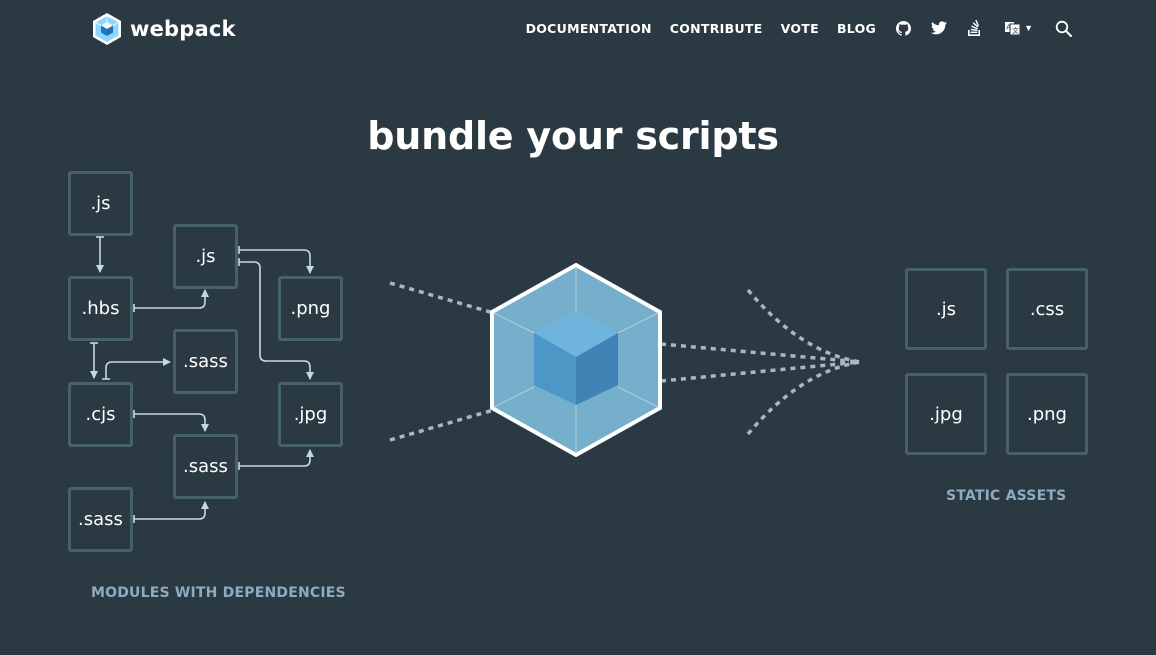  Describe the element at coordinates (310, 308) in the screenshot. I see `module-png: .png` at that location.